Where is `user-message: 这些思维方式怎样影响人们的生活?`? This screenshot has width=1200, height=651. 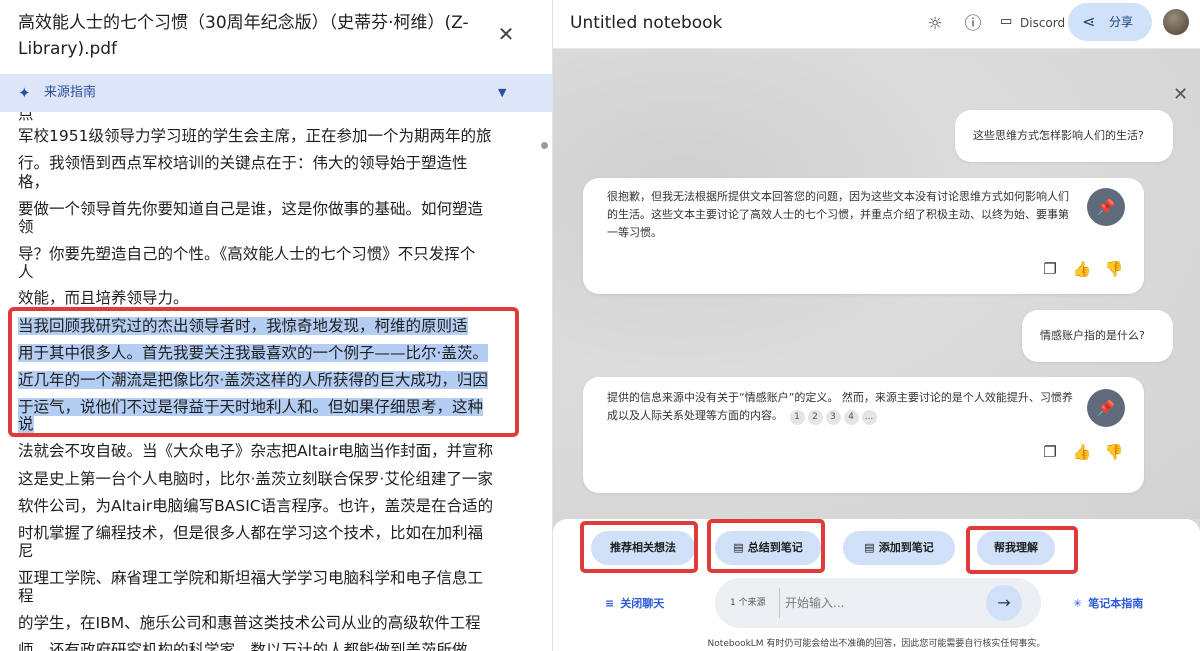 user-message: 这些思维方式怎样影响人们的生活? is located at coordinates (1064, 136).